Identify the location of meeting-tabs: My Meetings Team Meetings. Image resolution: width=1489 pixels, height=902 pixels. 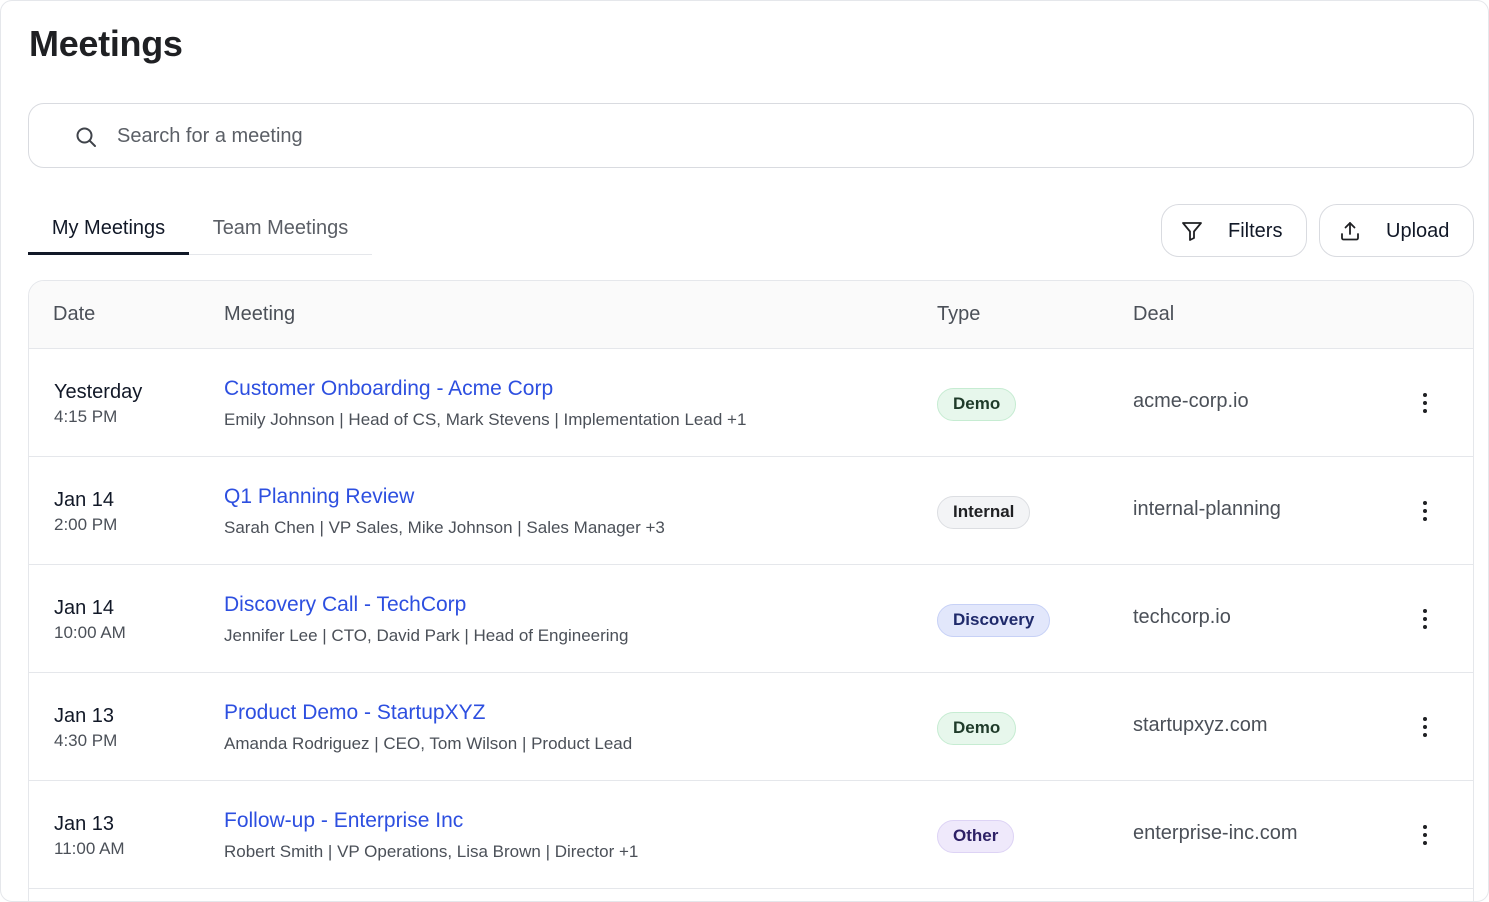
(200, 229).